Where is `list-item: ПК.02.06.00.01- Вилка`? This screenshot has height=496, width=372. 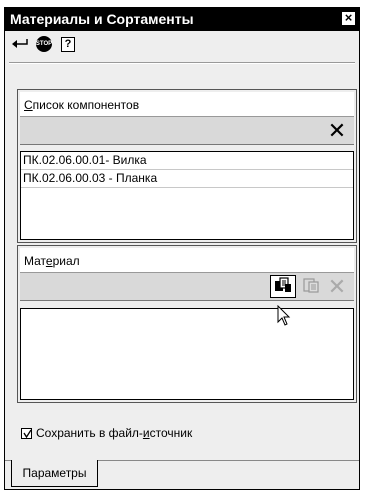 list-item: ПК.02.06.00.01- Вилка is located at coordinates (187, 161).